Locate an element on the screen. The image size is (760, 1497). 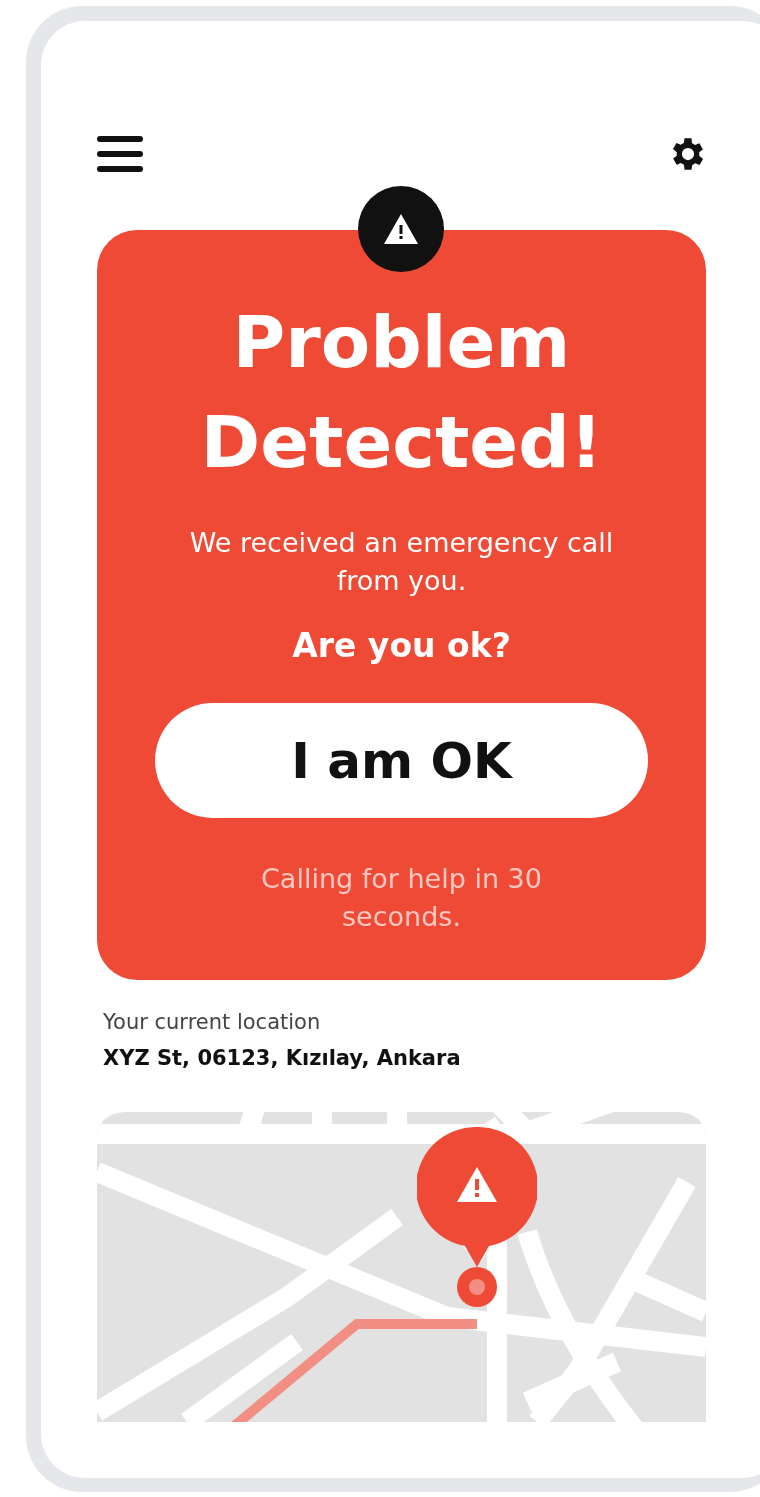
menu-icon is located at coordinates (120, 154).